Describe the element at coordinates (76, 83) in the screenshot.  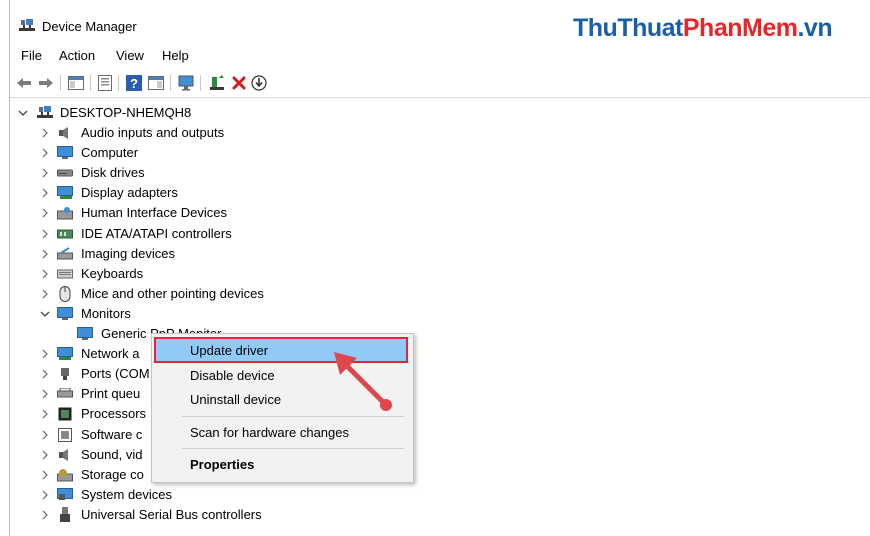
I see `show-hide-console-tree-icon` at that location.